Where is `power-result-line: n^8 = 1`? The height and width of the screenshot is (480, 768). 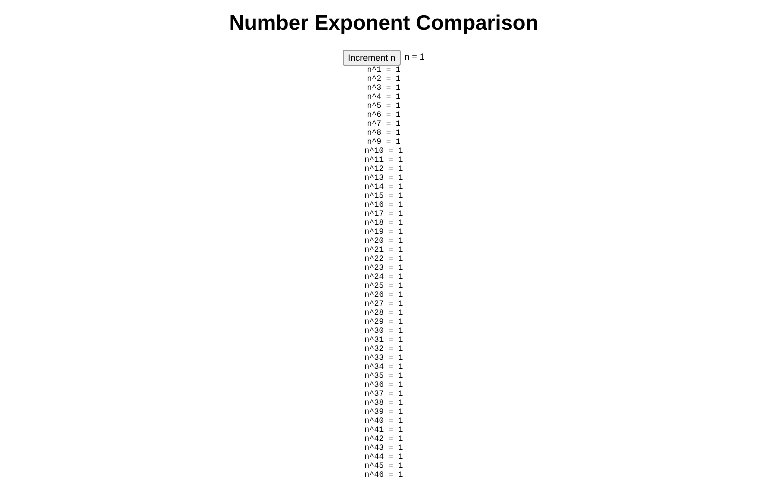 power-result-line: n^8 = 1 is located at coordinates (384, 133).